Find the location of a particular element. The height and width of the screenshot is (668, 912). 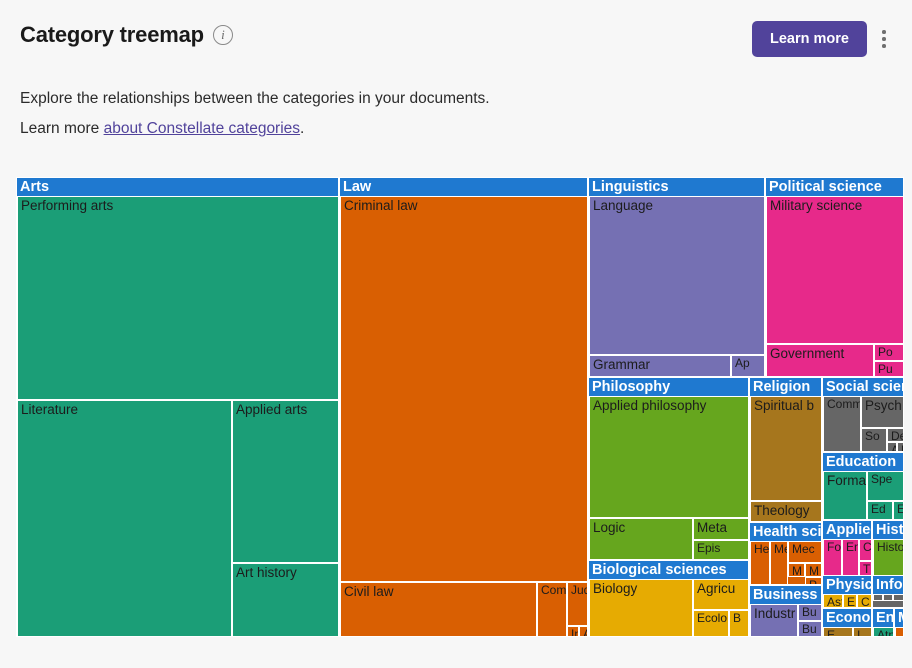

treemap-leaf: Ast is located at coordinates (833, 600).